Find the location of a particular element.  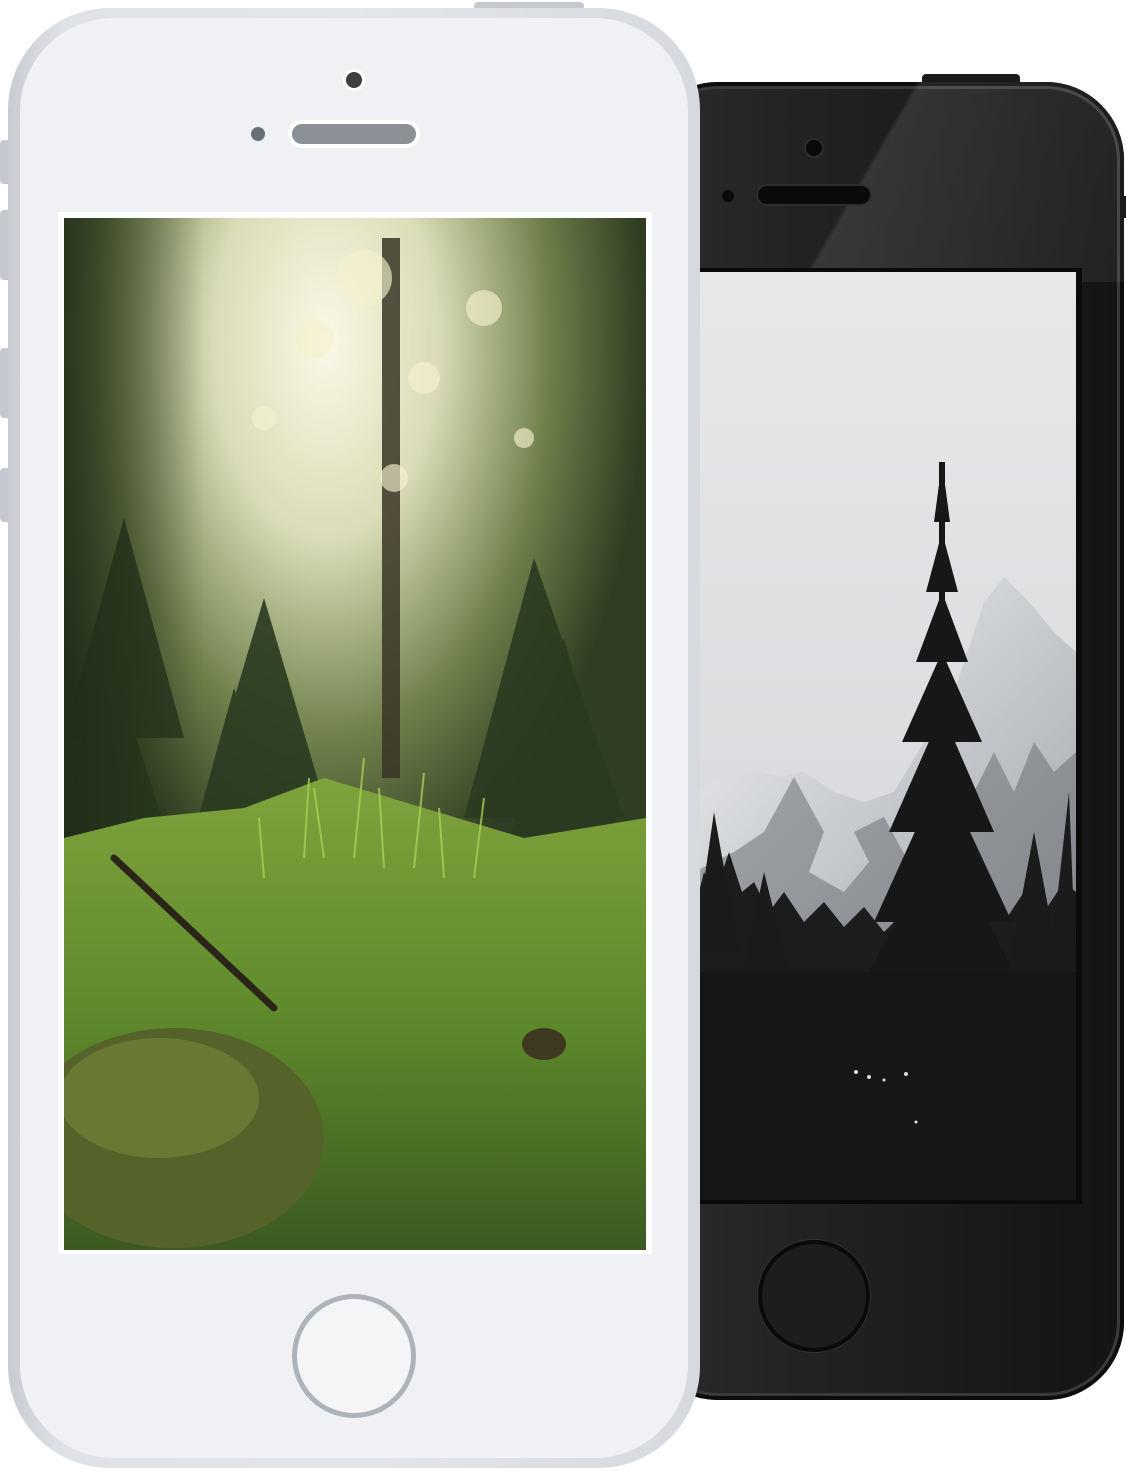

white-phone-sensor-icon is located at coordinates (258, 134).